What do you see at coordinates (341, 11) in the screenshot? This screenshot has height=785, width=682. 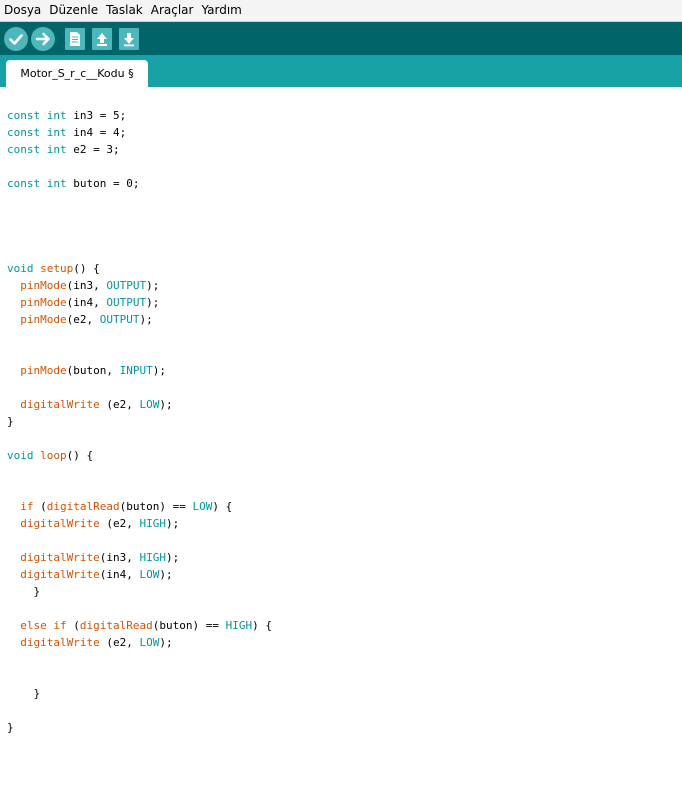 I see `menu-bar: Dosya Düzenle Taslak Araçlar Yardım` at bounding box center [341, 11].